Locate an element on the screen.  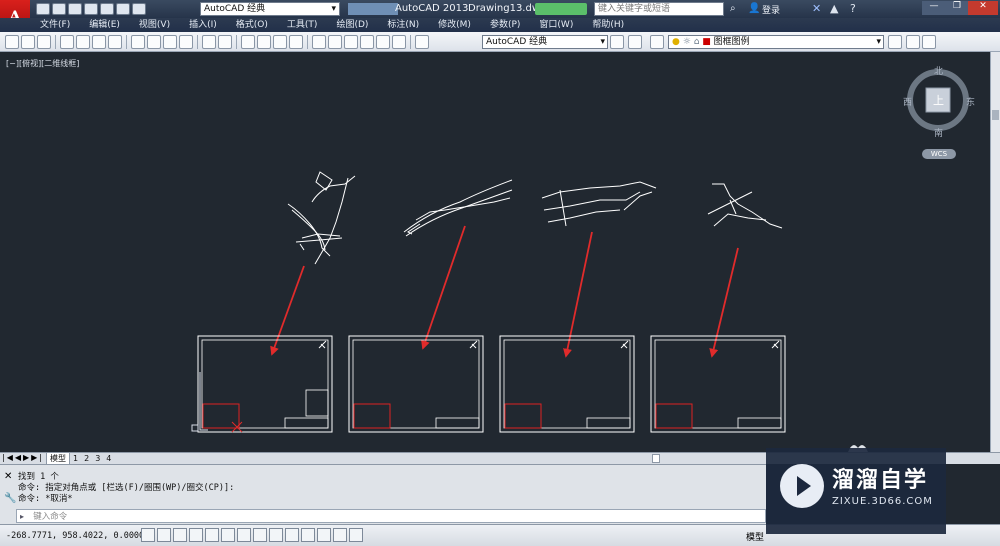
otrack-icon is located at coordinates (260, 535).